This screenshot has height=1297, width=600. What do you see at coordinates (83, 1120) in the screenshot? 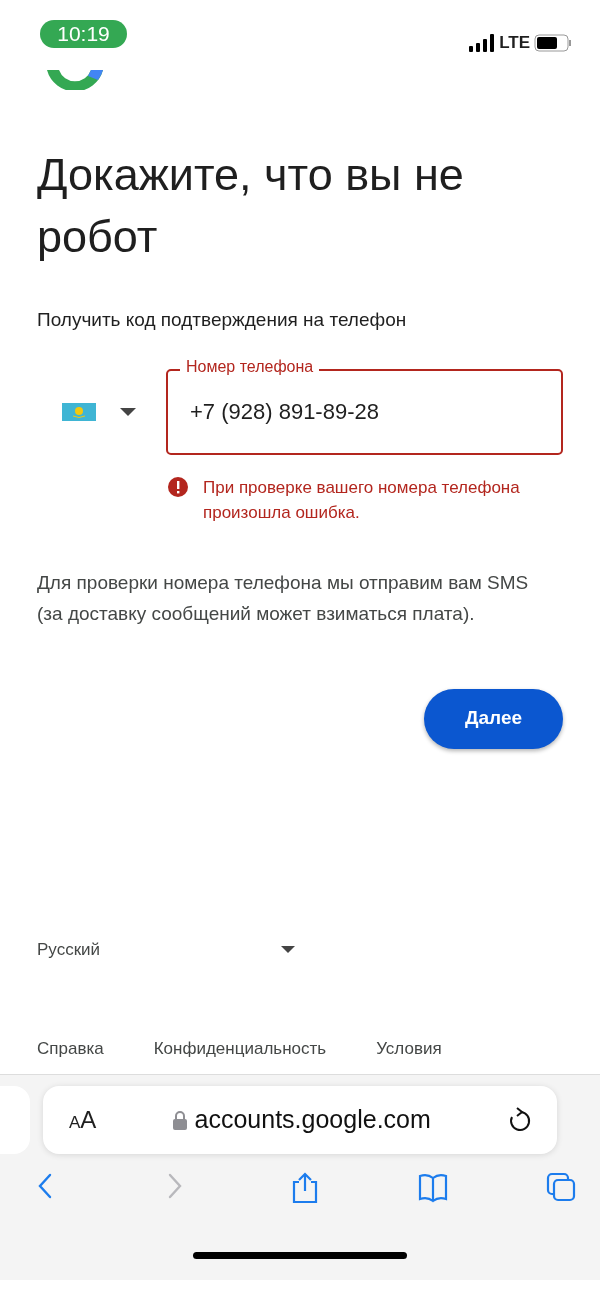
I see `reader-button: AA` at bounding box center [83, 1120].